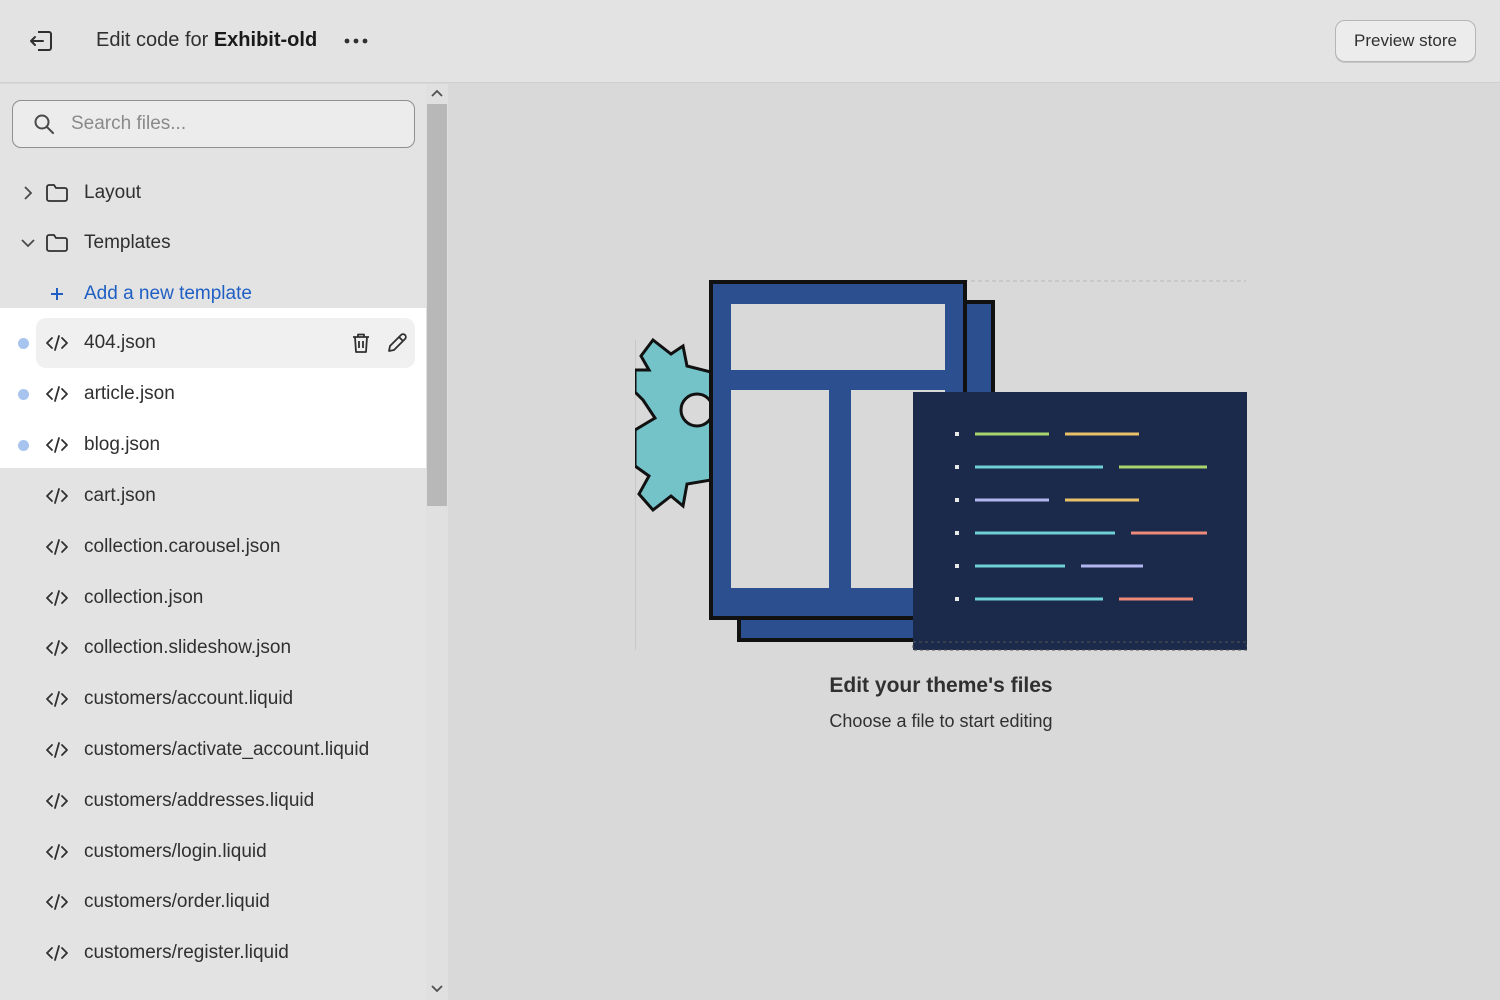  I want to click on file-row-404-json: 404.json, so click(213, 343).